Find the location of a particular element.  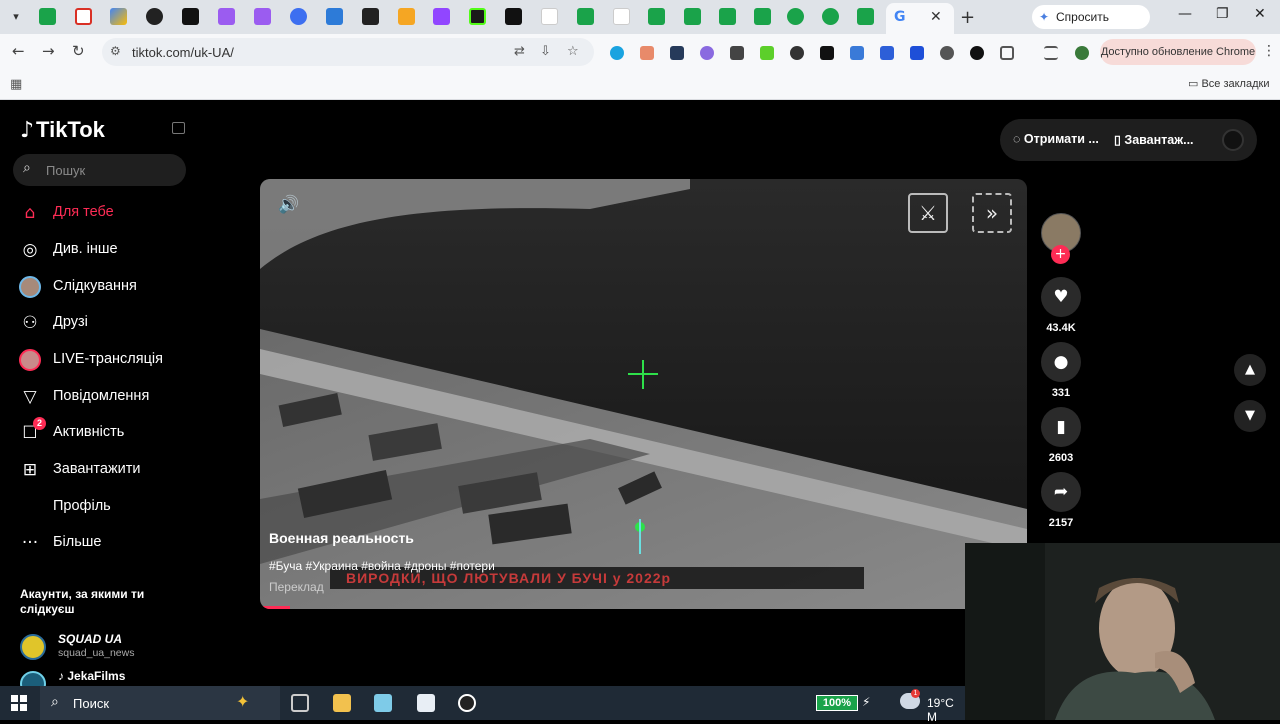

reload-icon: ↻ is located at coordinates (78, 51).